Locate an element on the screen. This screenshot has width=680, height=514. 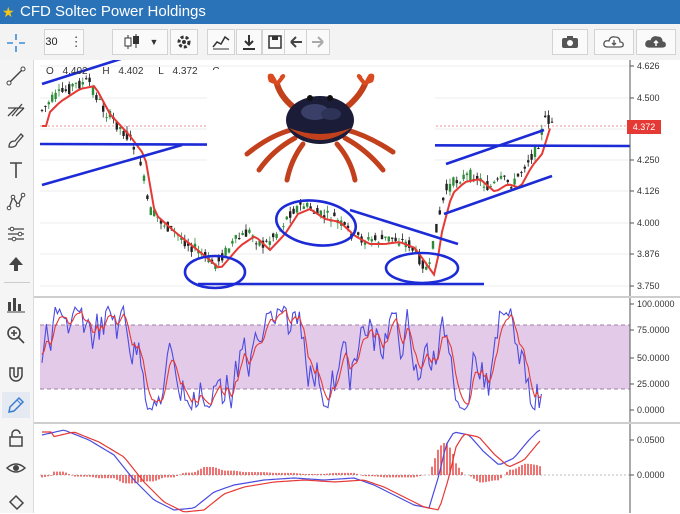
window-title: CFD Soltec Power Holdings is located at coordinates (113, 11).